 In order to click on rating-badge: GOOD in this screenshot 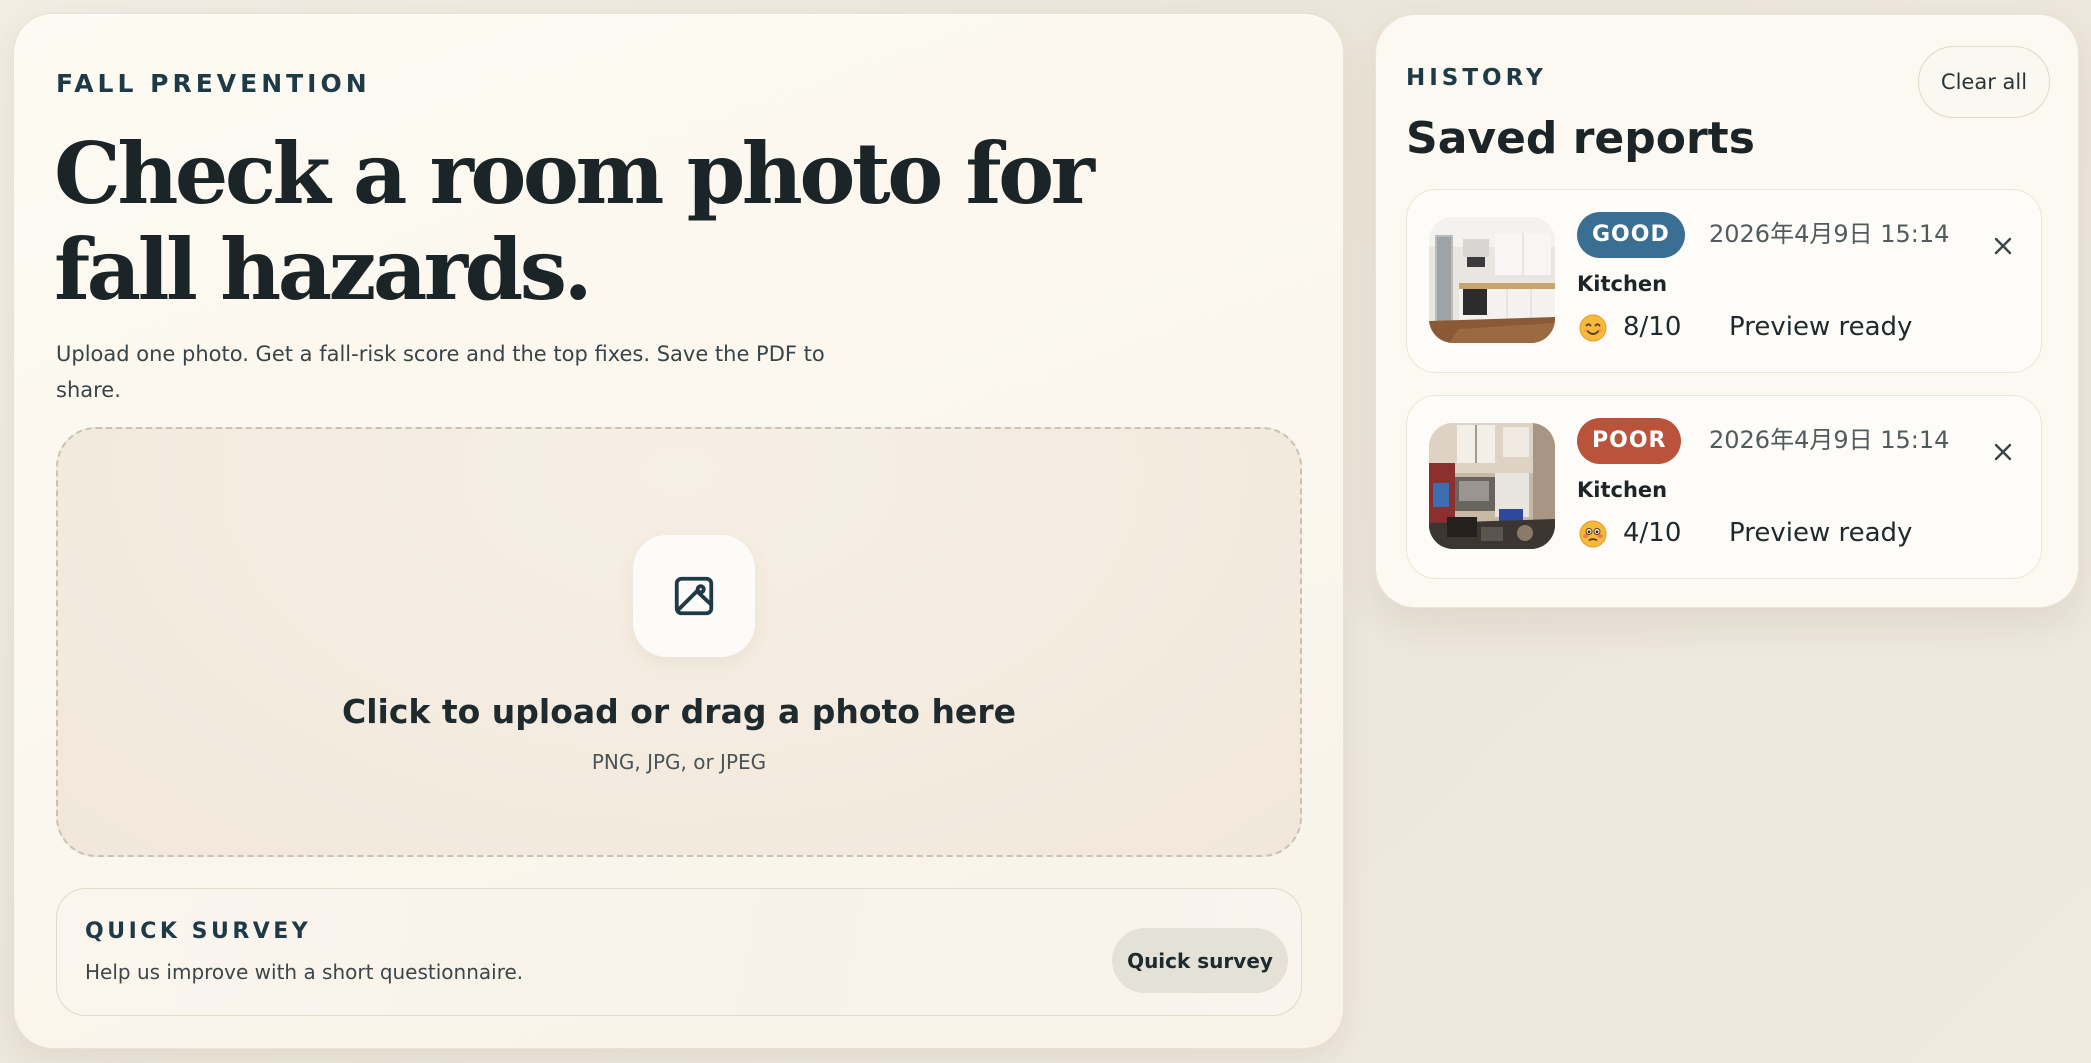, I will do `click(1631, 235)`.